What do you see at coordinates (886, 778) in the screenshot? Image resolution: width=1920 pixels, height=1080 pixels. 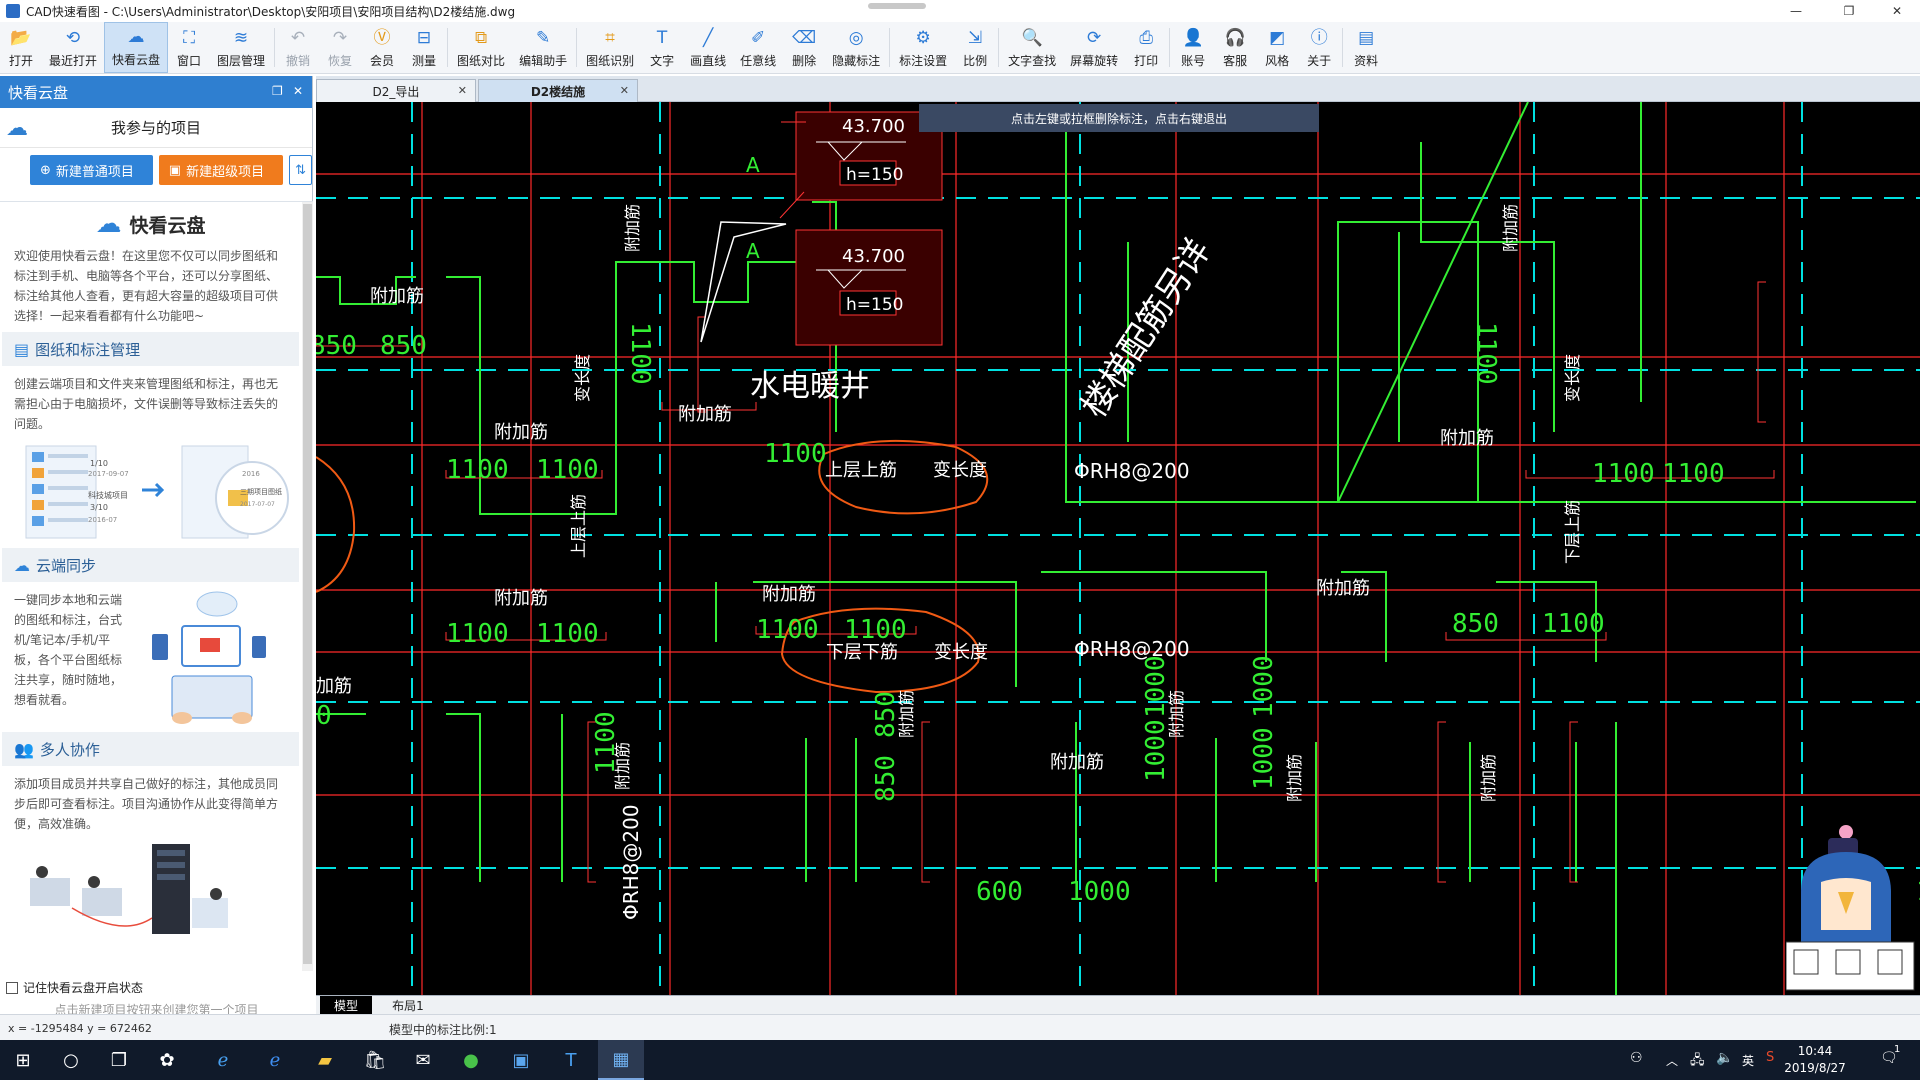 I see `dim-text: 850` at bounding box center [886, 778].